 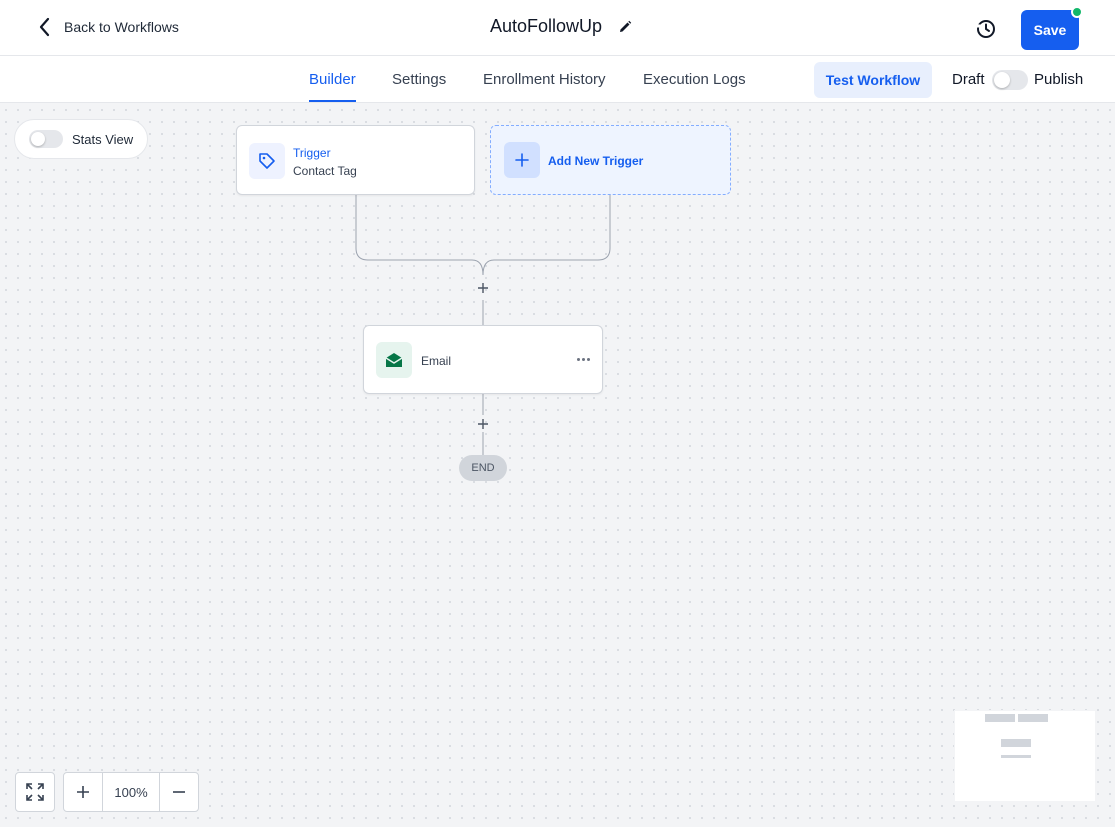 I want to click on minimap, so click(x=1025, y=756).